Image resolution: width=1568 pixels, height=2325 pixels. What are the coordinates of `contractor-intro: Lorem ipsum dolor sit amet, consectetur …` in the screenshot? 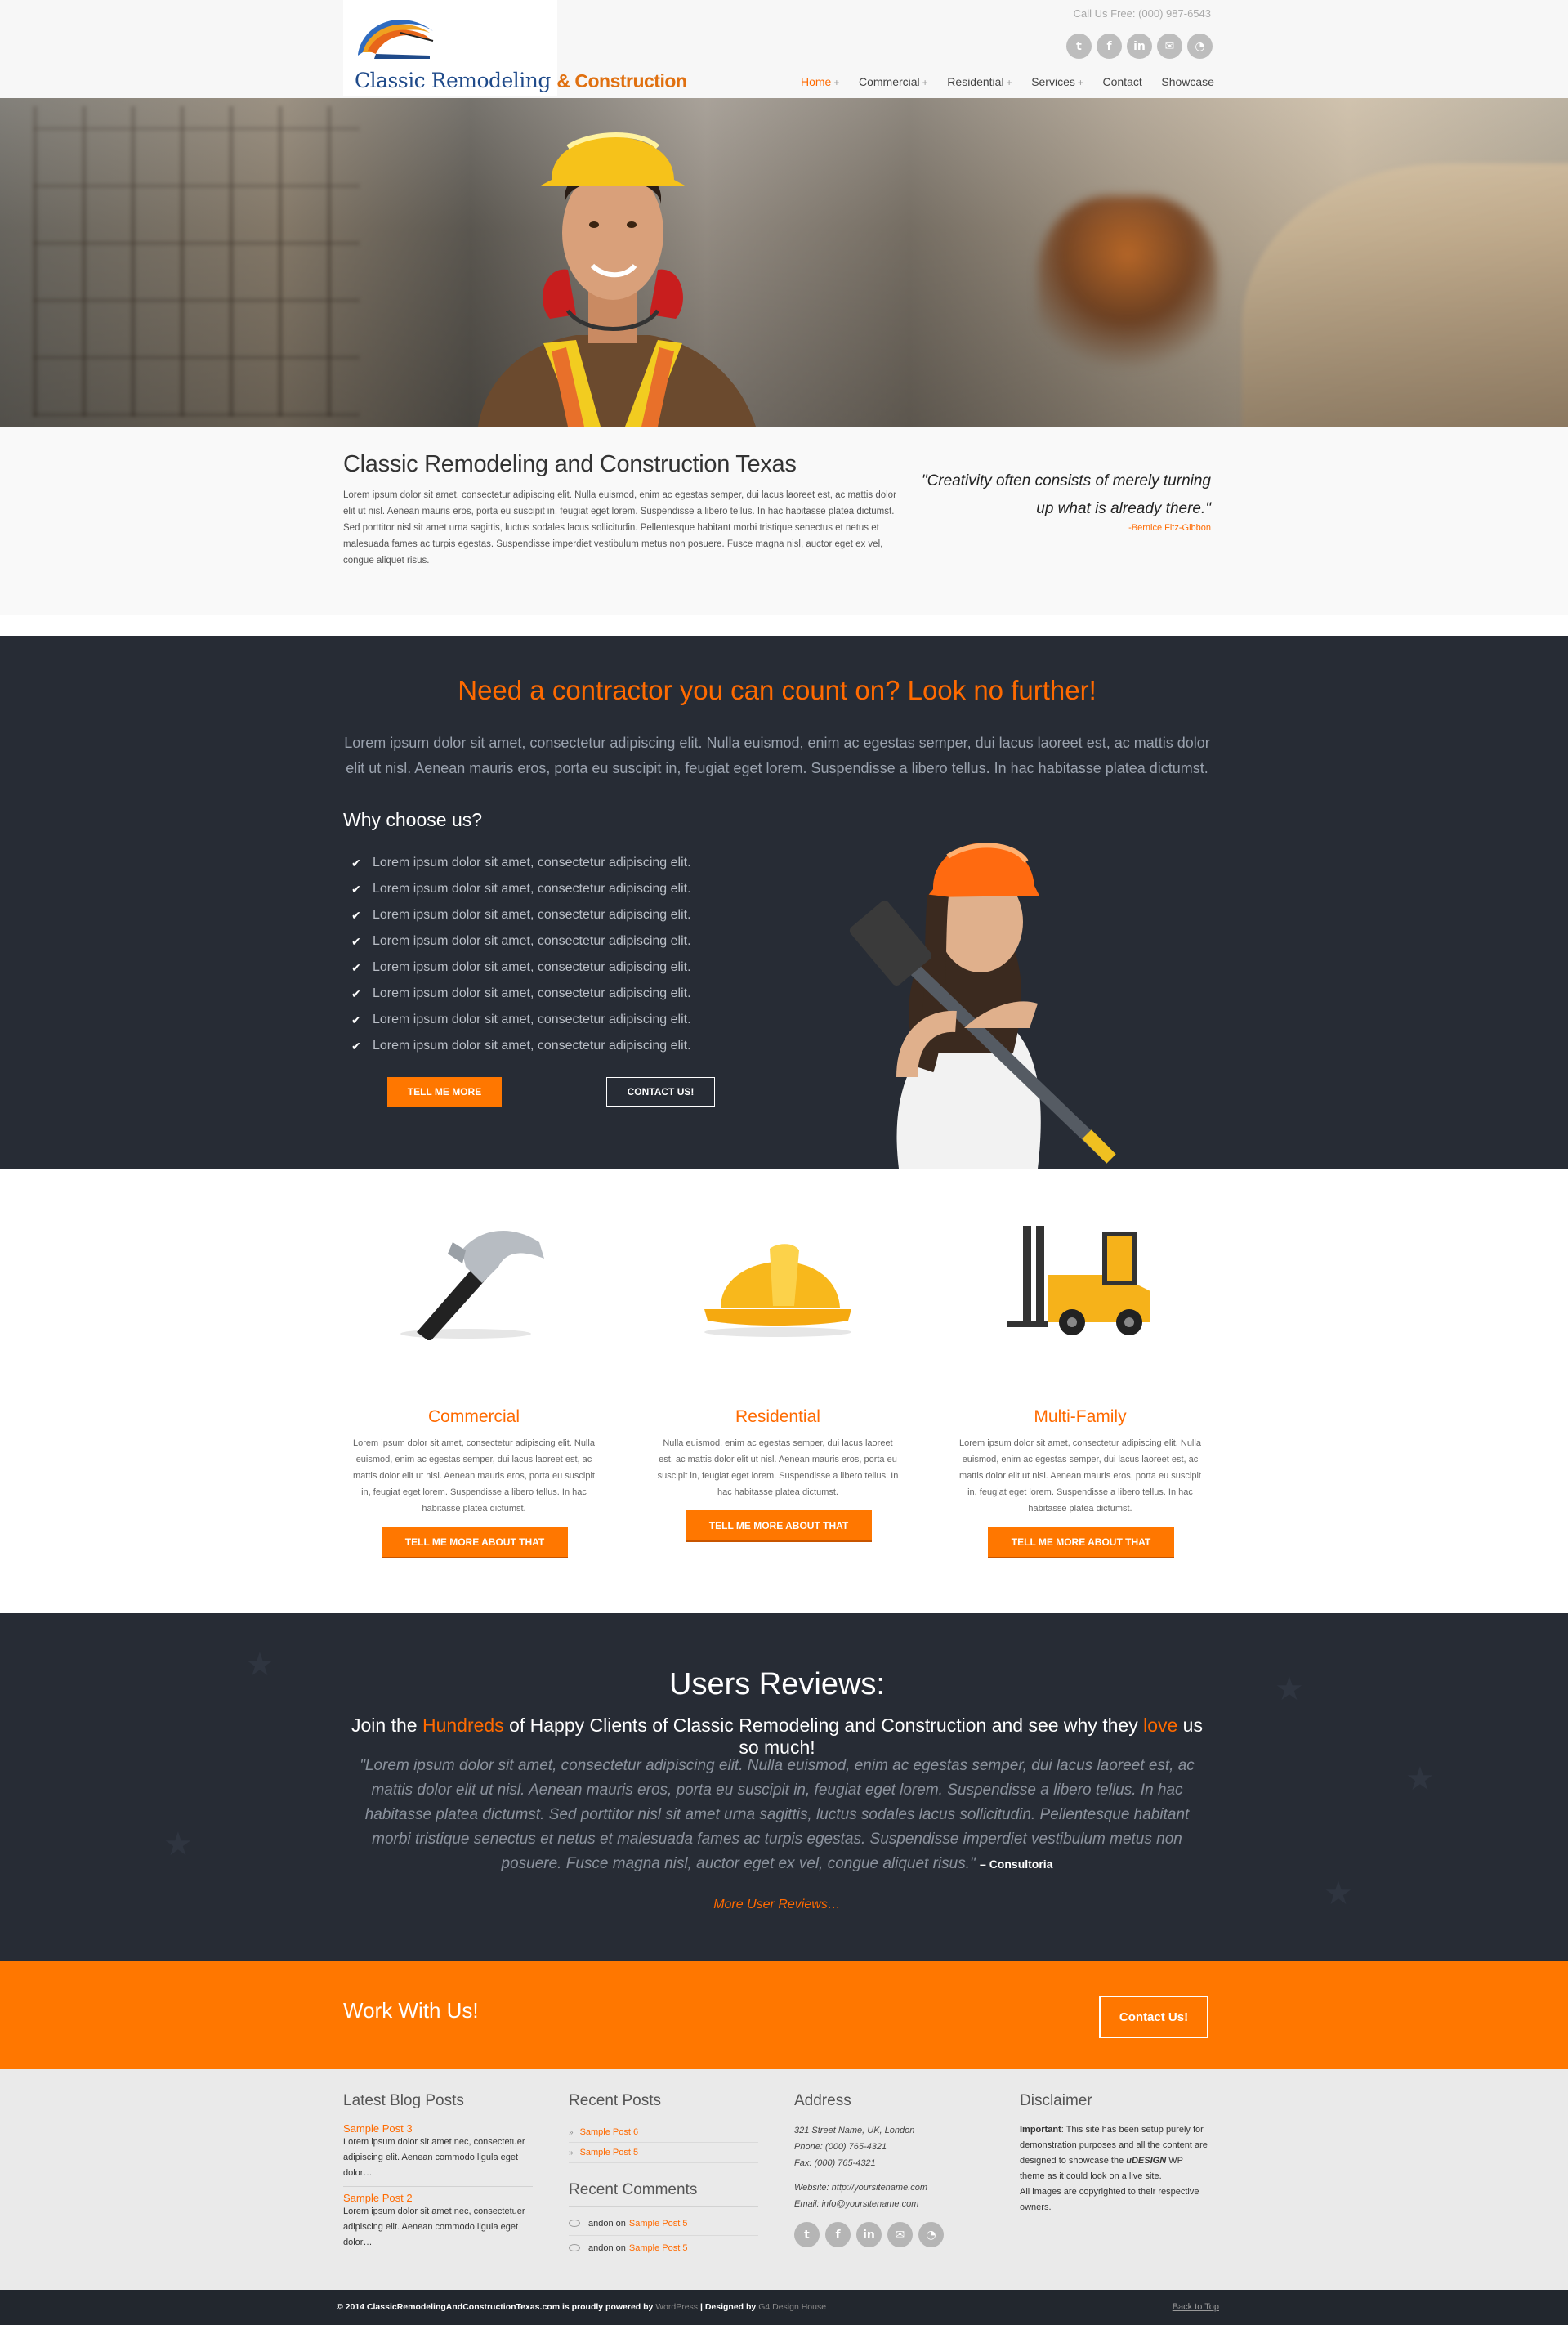 It's located at (777, 755).